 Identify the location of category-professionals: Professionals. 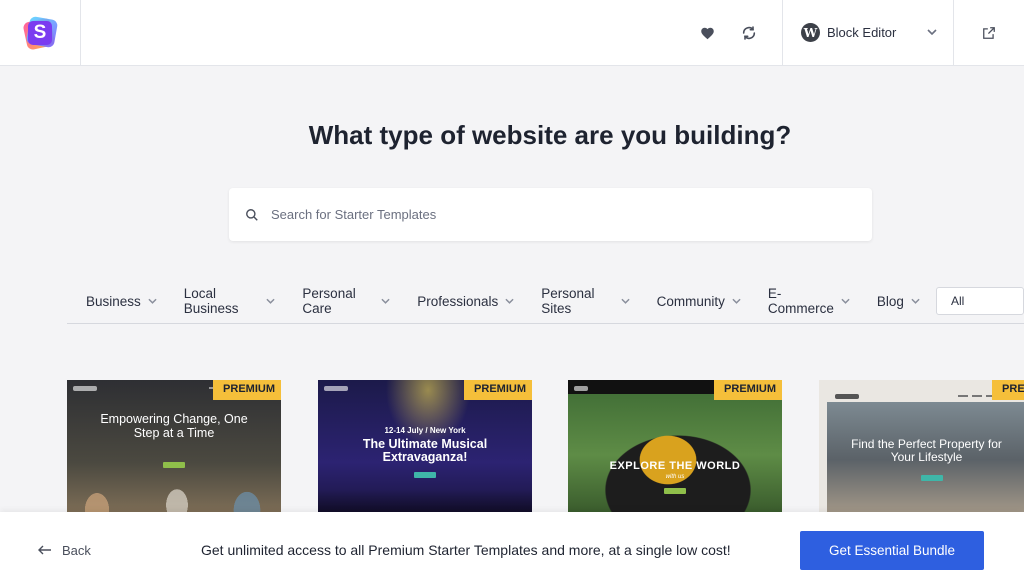
(460, 301).